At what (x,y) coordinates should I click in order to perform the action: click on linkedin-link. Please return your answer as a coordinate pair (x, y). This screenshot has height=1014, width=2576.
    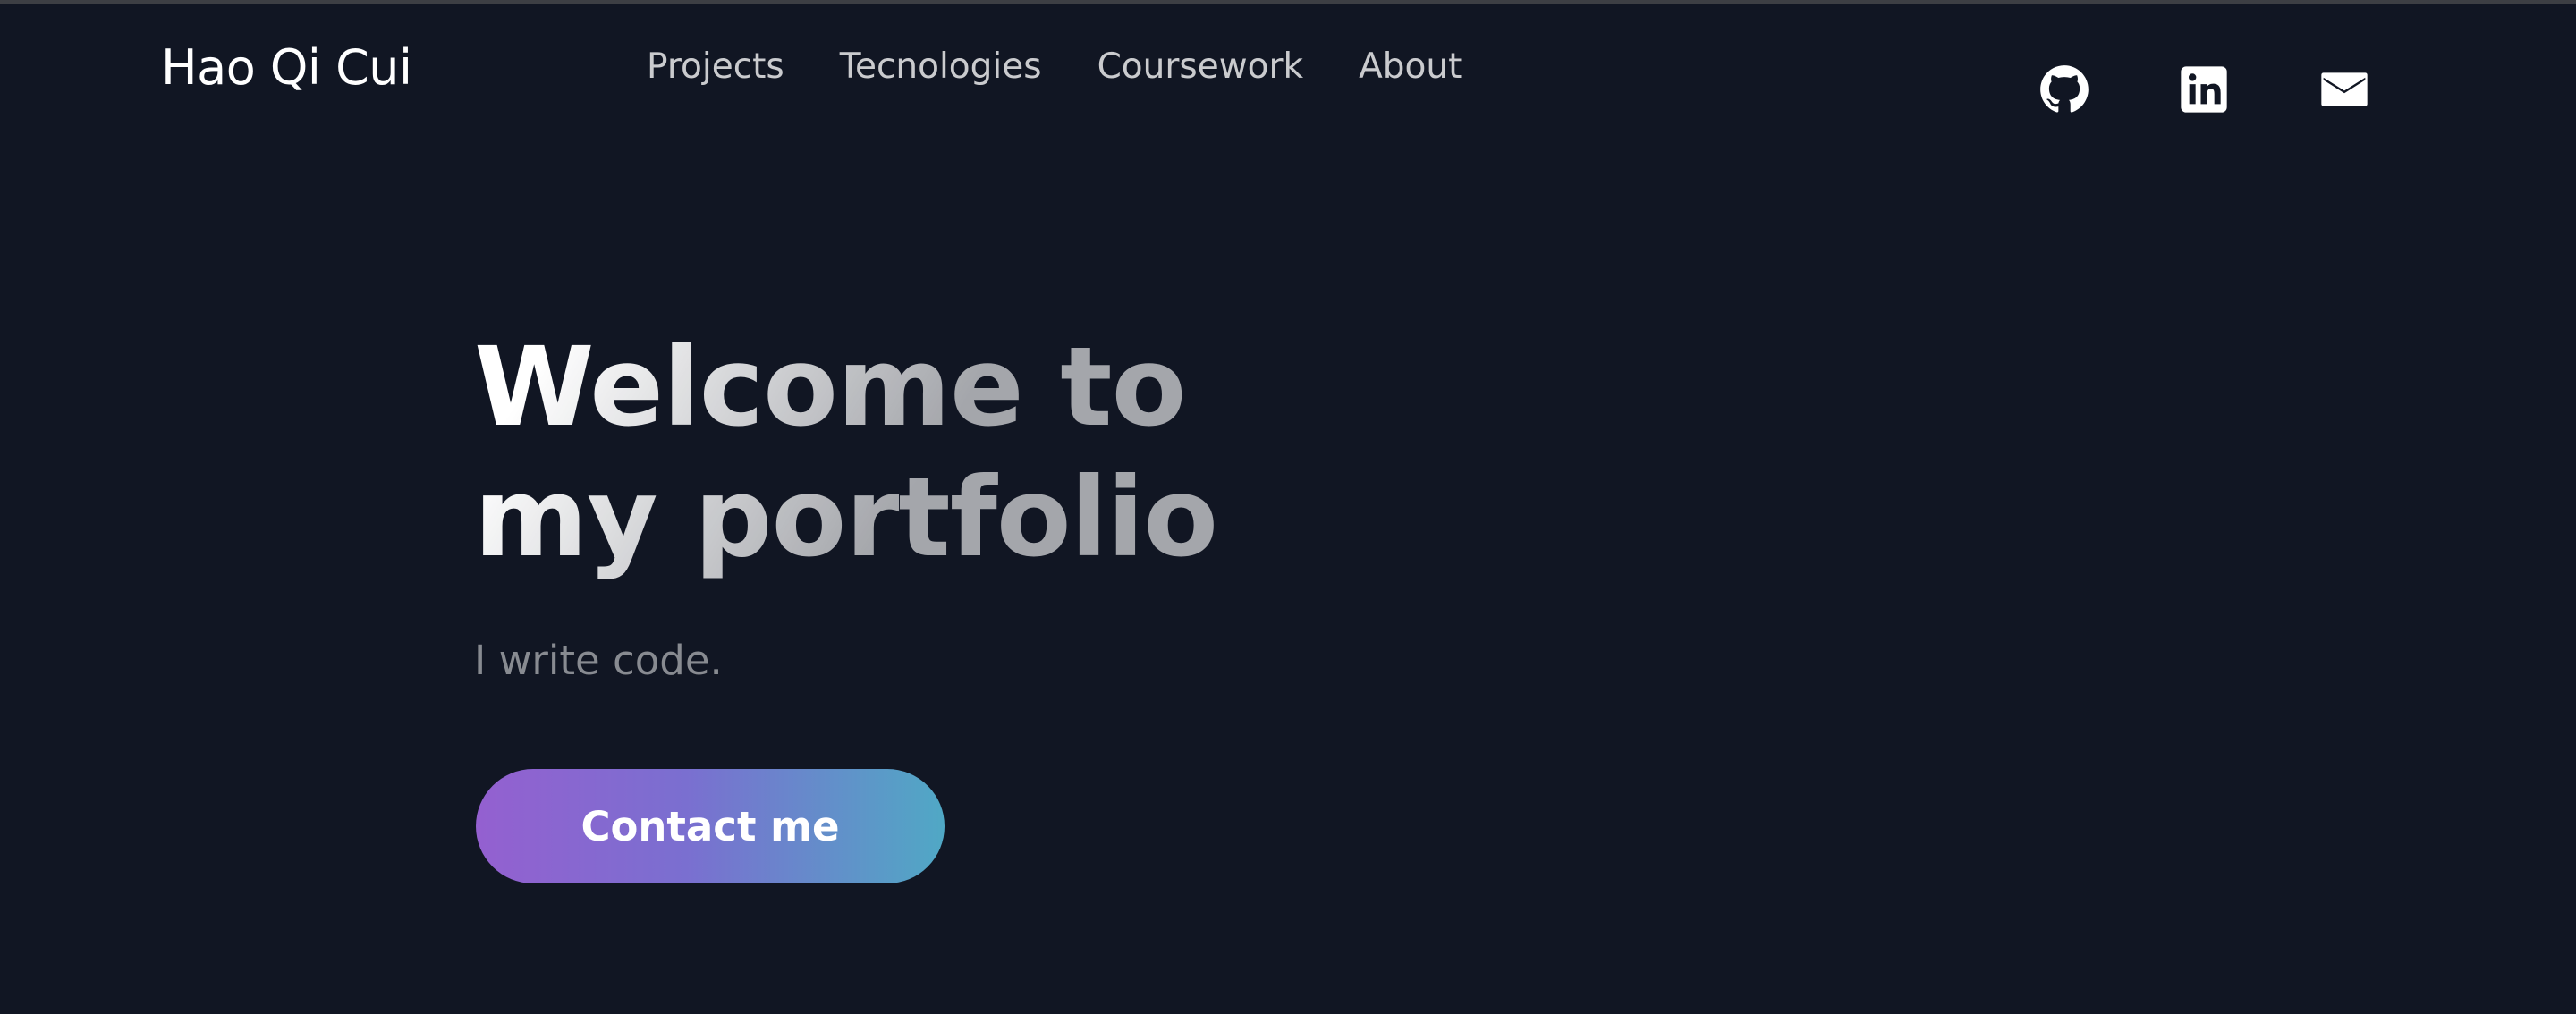
    Looking at the image, I should click on (2204, 89).